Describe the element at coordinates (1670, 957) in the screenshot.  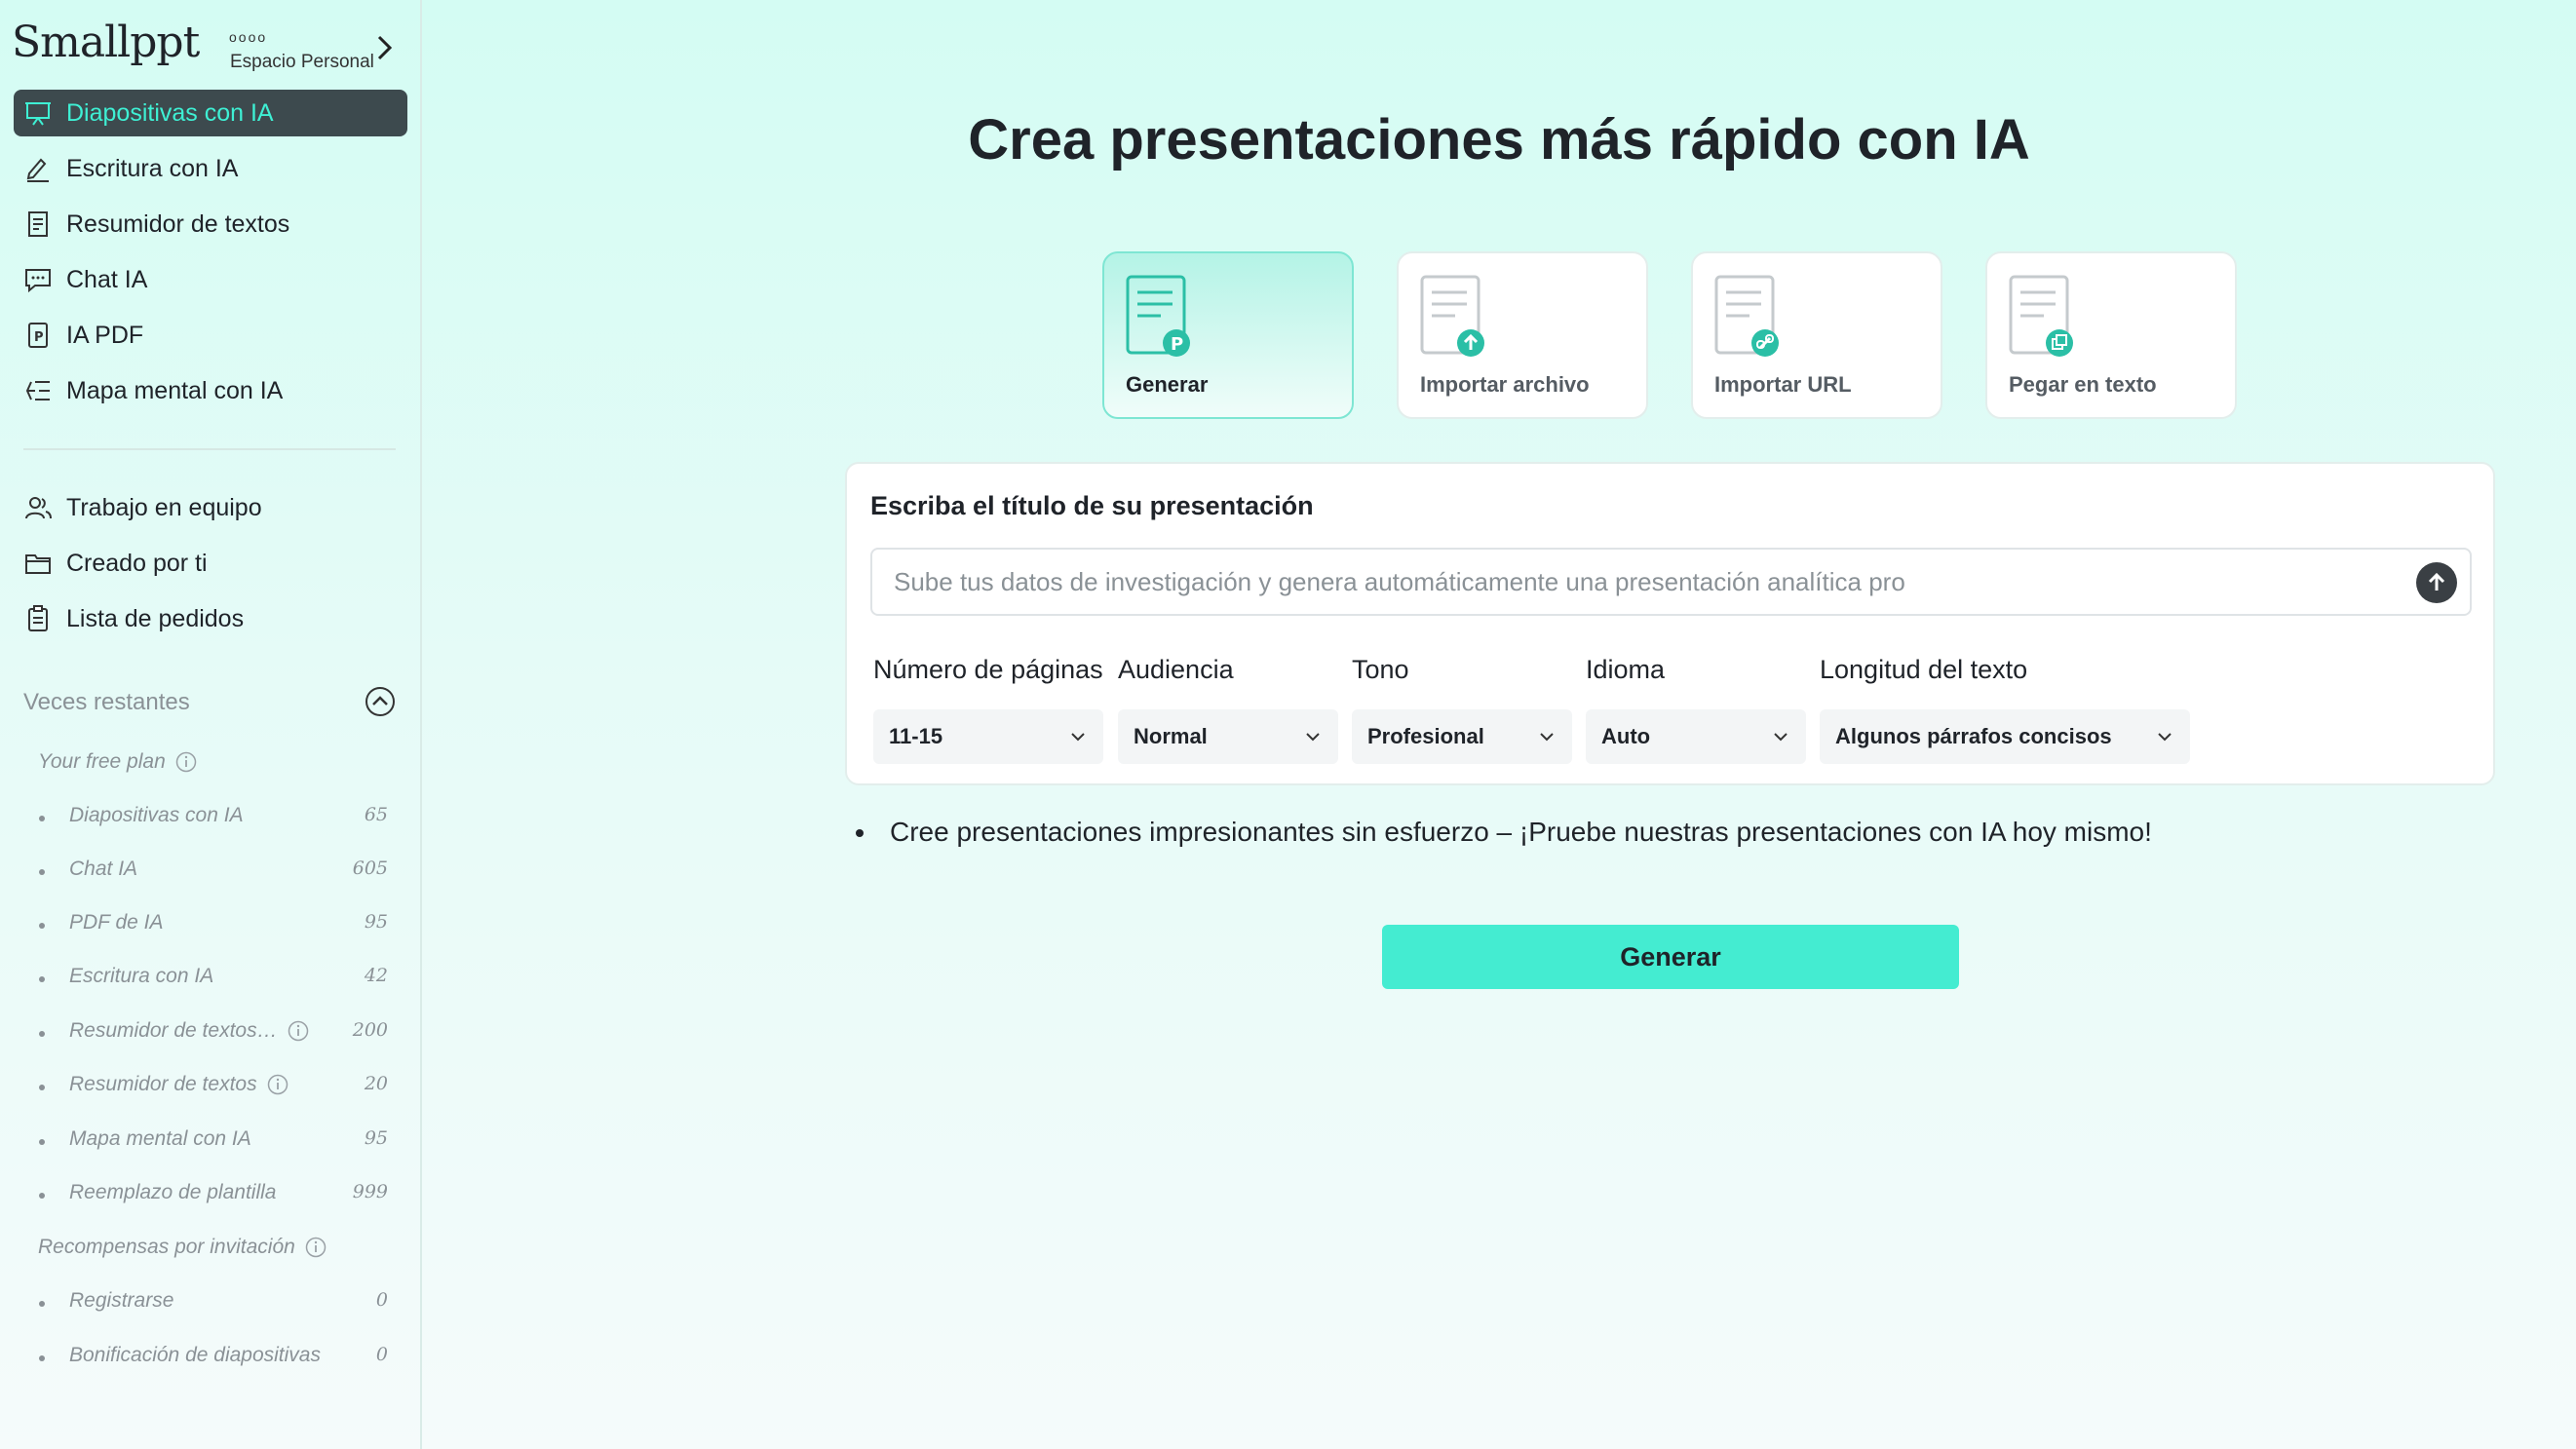
I see `generate-button: Generar` at that location.